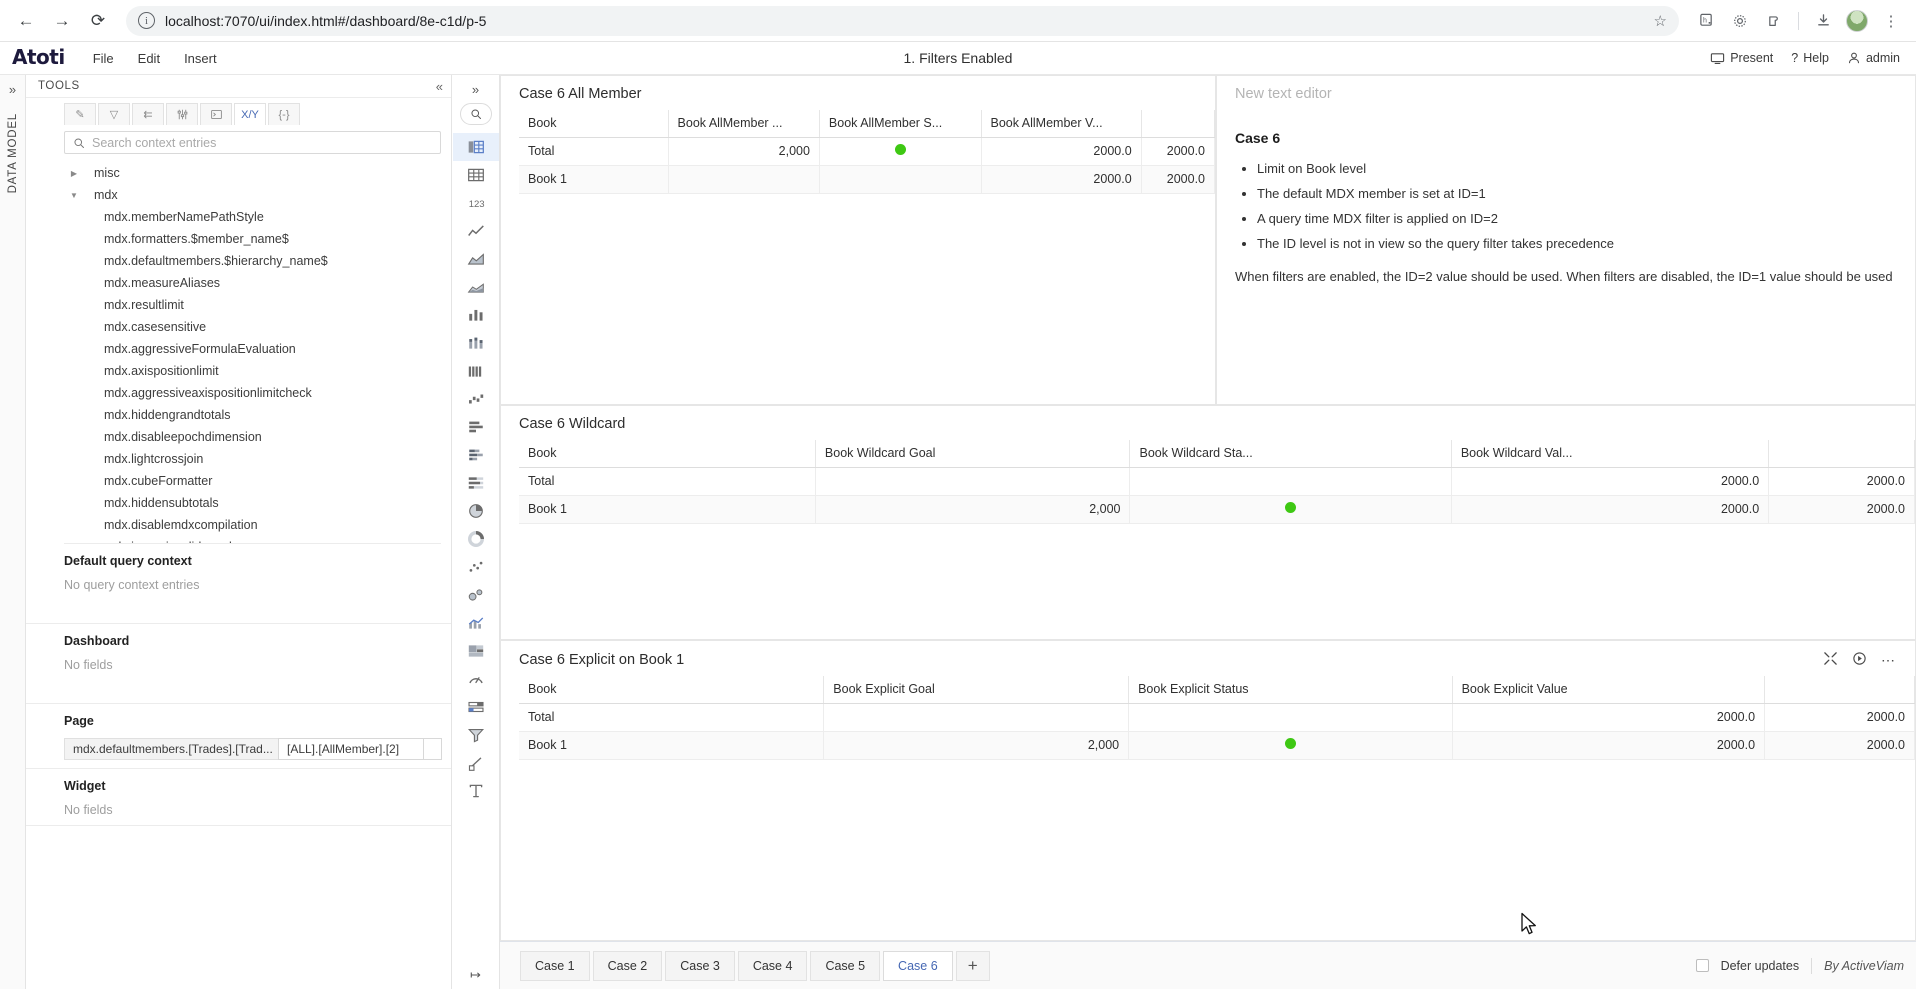 The height and width of the screenshot is (989, 1916). I want to click on column-header: Book Wildcard Goal, so click(973, 454).